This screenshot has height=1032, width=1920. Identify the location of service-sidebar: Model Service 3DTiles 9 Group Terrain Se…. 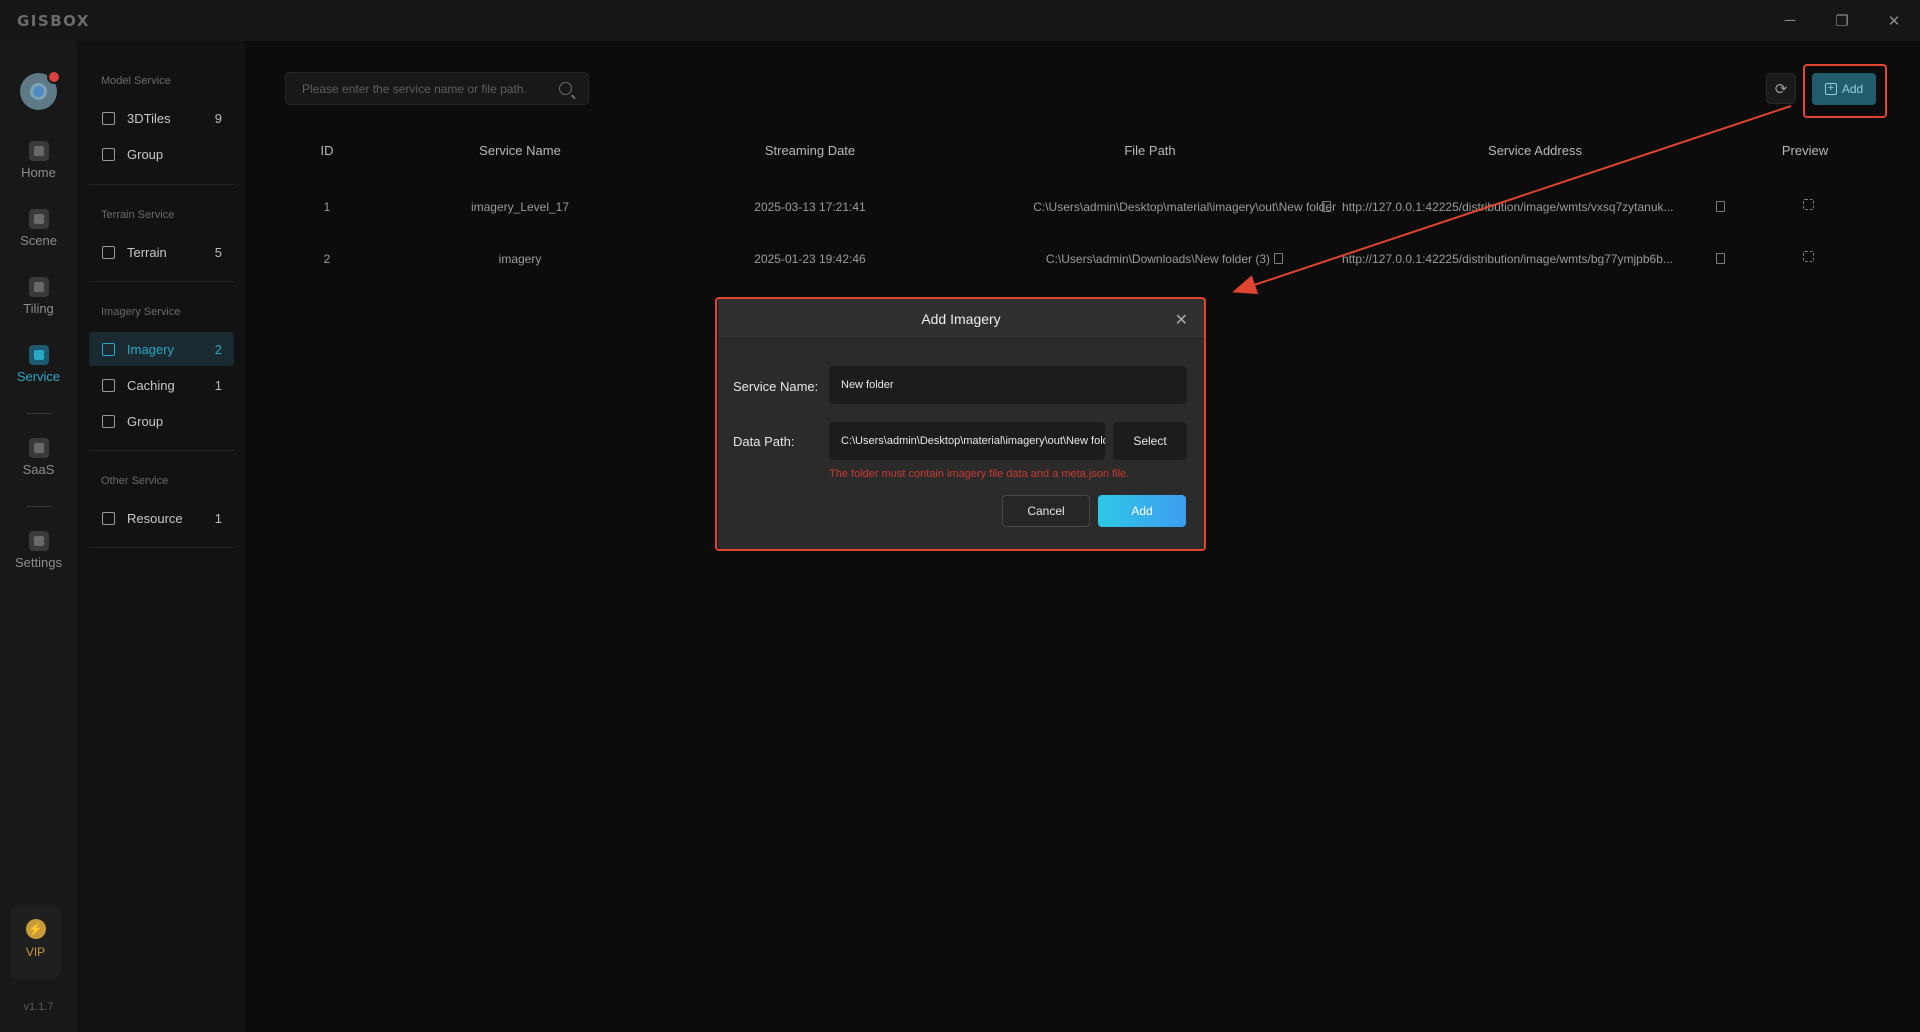
(161, 536).